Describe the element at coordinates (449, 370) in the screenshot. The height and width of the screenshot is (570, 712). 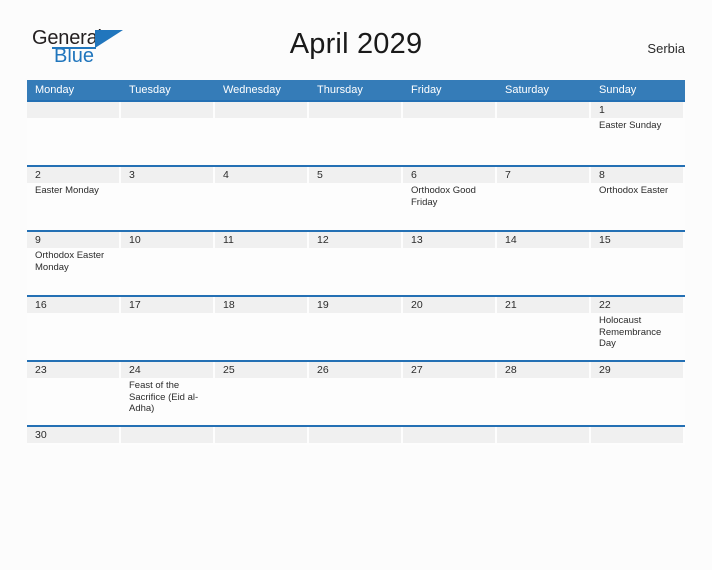
I see `day-number-strip: 27` at that location.